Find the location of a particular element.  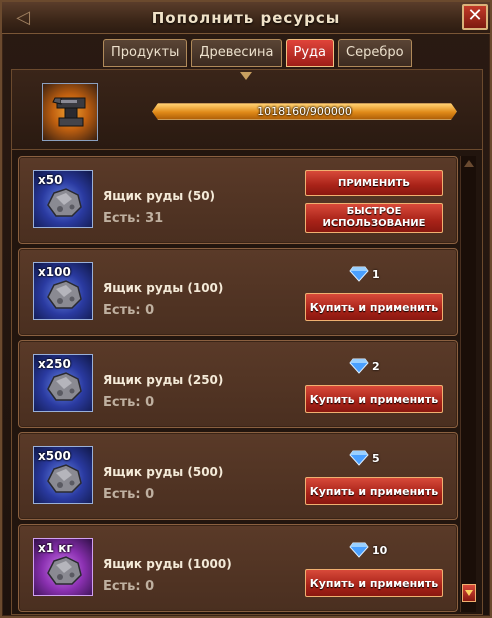

item-quantity: x250 is located at coordinates (54, 364).